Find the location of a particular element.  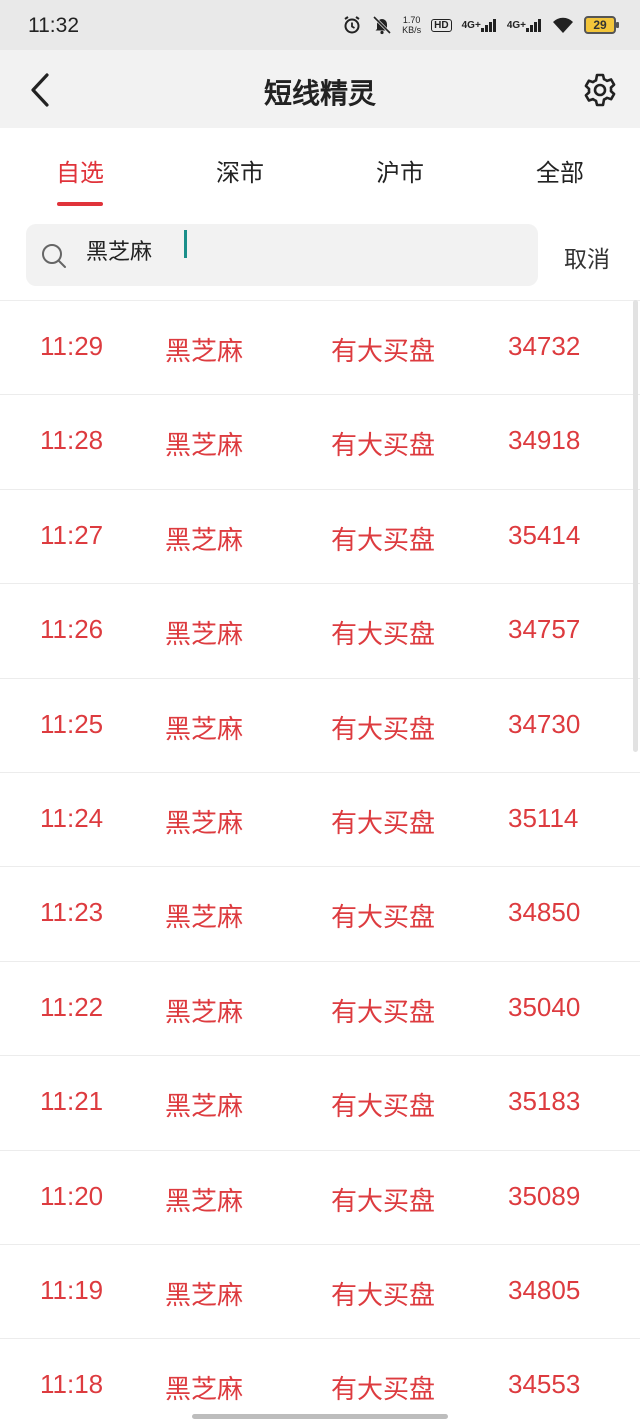

row-time: 11:24 is located at coordinates (72, 817).